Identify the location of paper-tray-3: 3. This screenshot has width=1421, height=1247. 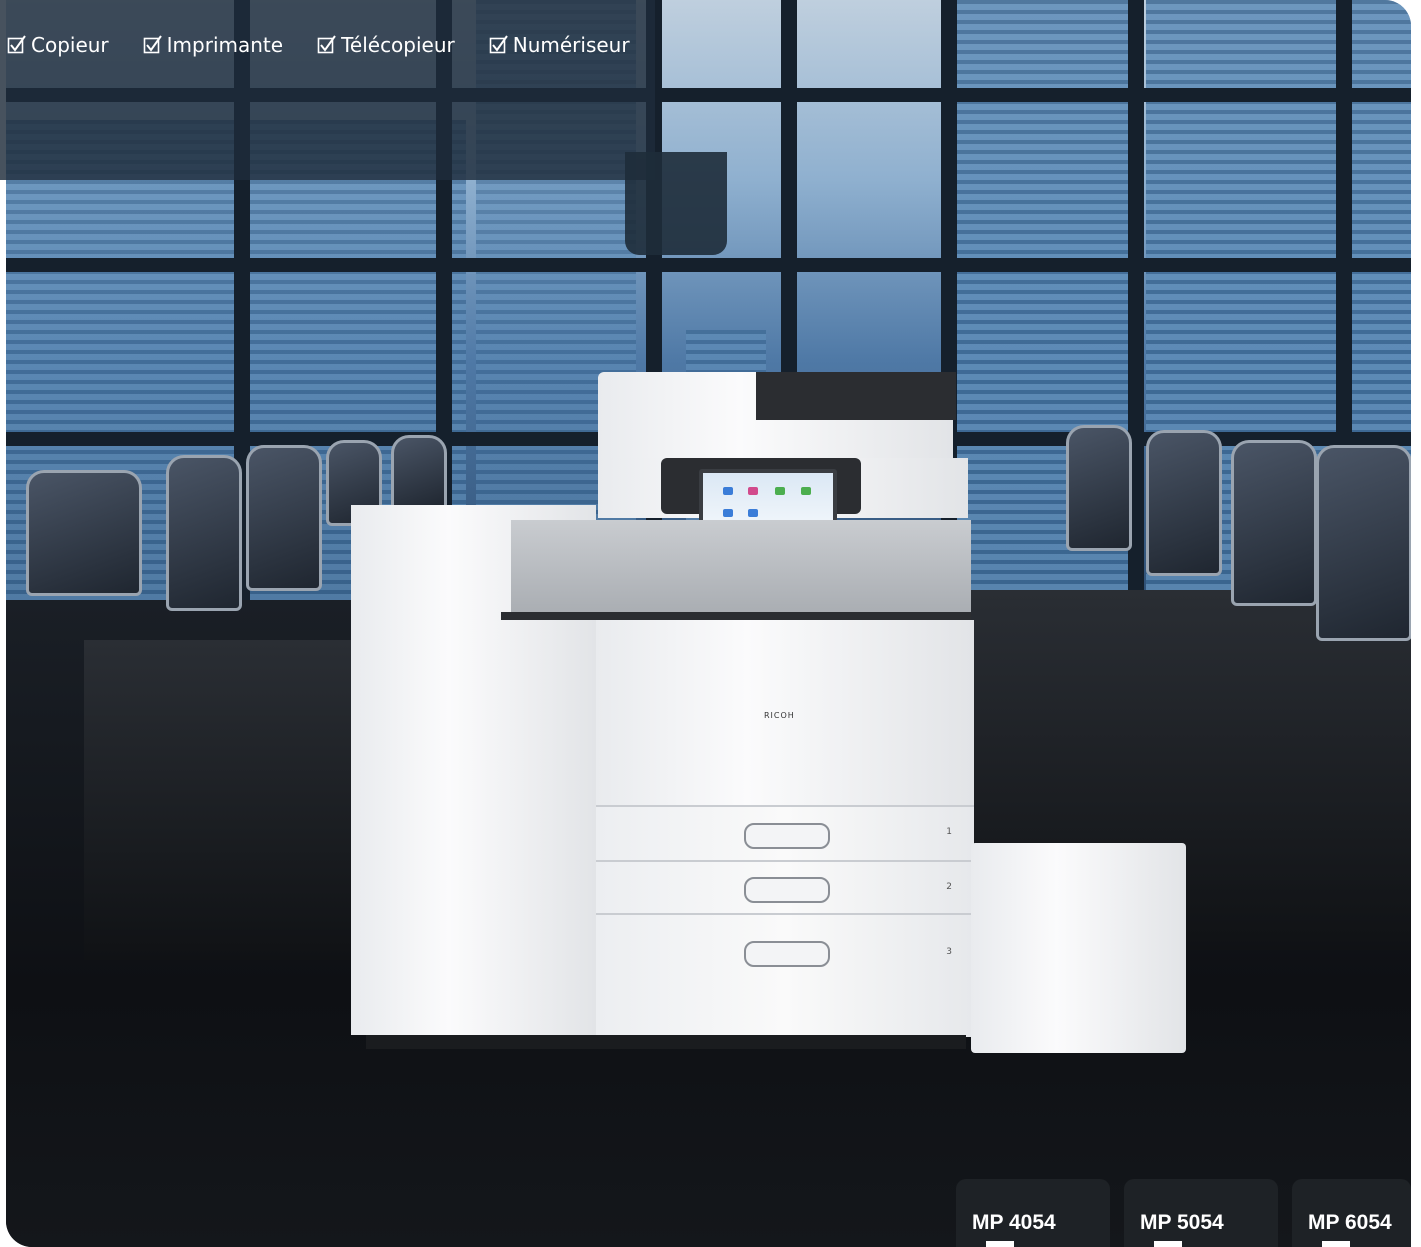
(785, 975).